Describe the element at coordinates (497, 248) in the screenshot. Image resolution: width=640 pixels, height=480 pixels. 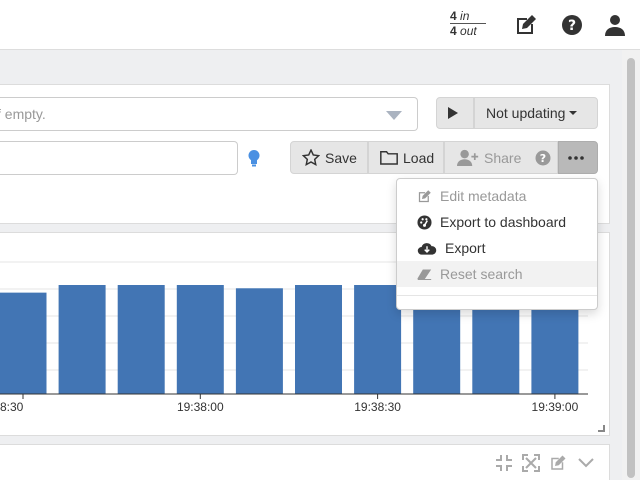
I see `menu-item-export: Export` at that location.